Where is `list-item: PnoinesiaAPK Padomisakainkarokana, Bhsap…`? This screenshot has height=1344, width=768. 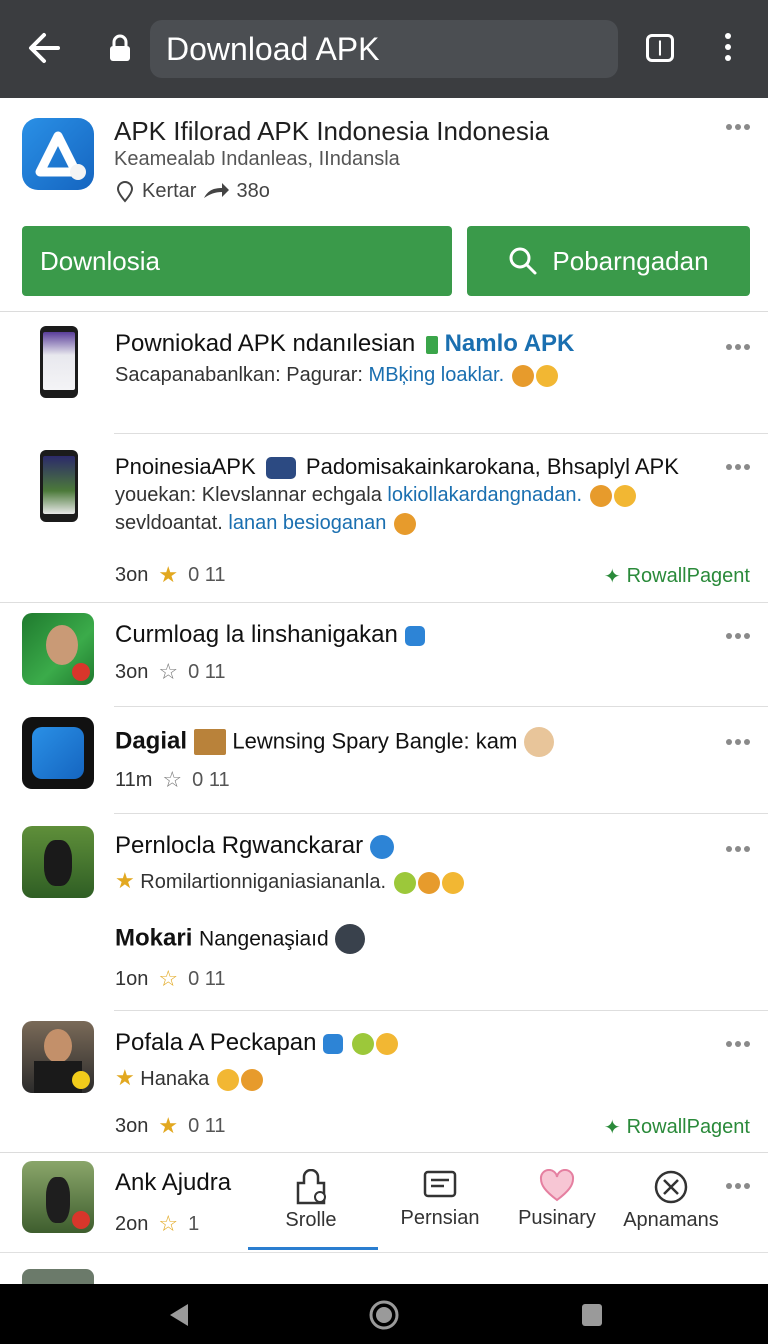 list-item: PnoinesiaAPK Padomisakainkarokana, Bhsap… is located at coordinates (384, 518).